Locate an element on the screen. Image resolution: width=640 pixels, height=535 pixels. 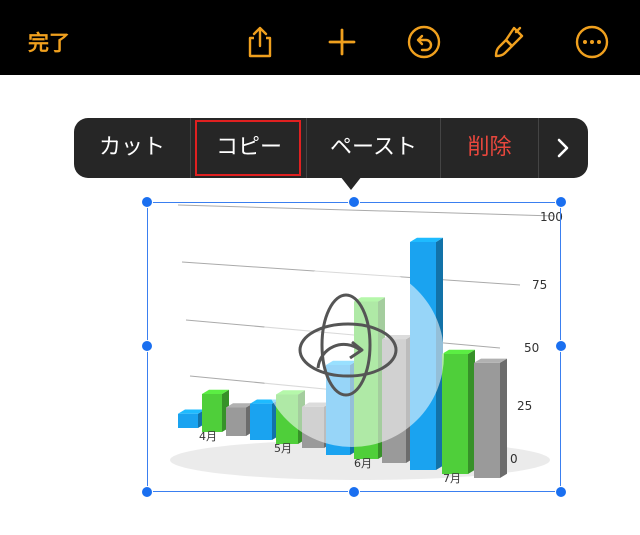
menu-item-paste: ペースト is located at coordinates (373, 148).